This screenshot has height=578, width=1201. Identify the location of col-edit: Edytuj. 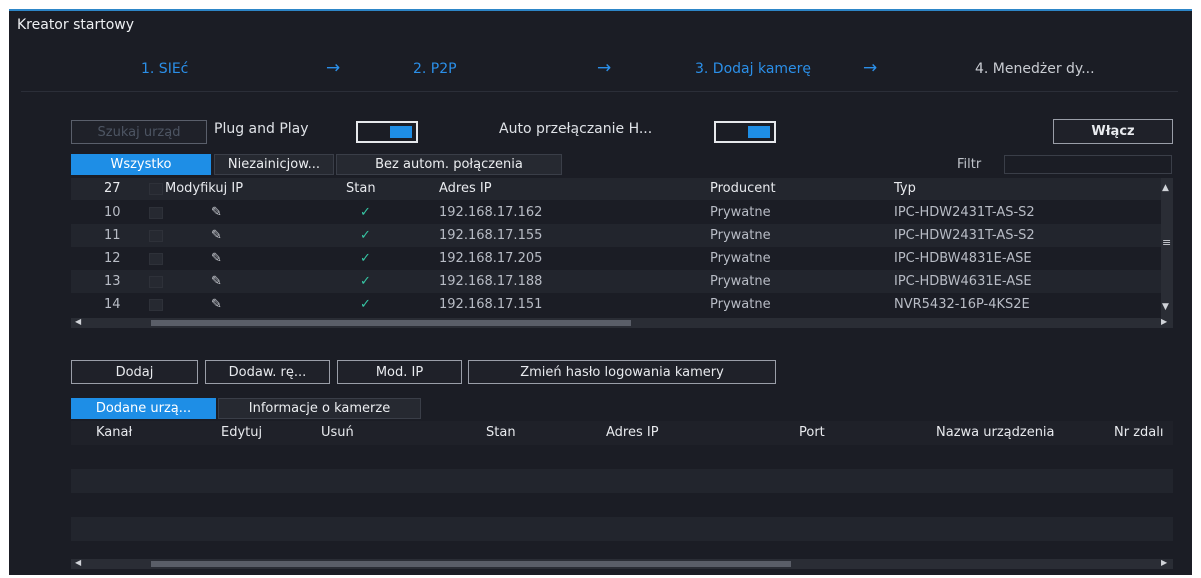
(242, 432).